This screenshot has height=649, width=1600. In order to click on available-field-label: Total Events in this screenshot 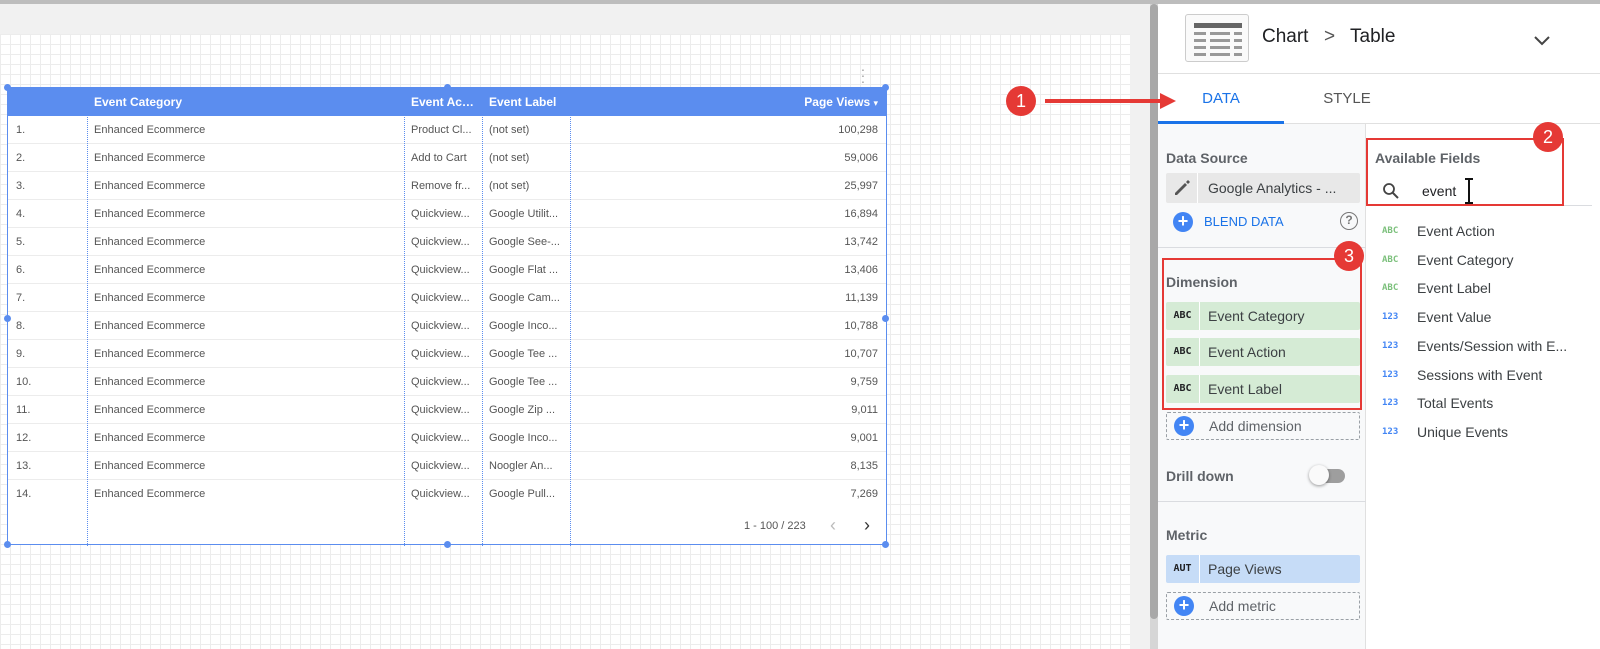, I will do `click(1455, 403)`.